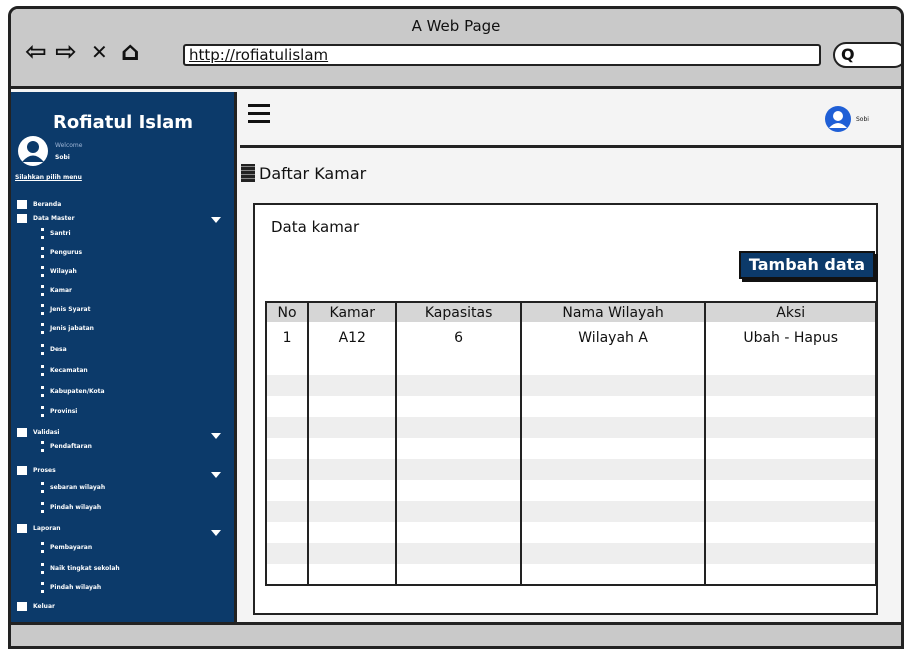 This screenshot has width=904, height=649. What do you see at coordinates (612, 311) in the screenshot?
I see `column-header-nama-wilayah: Nama Wilayah` at bounding box center [612, 311].